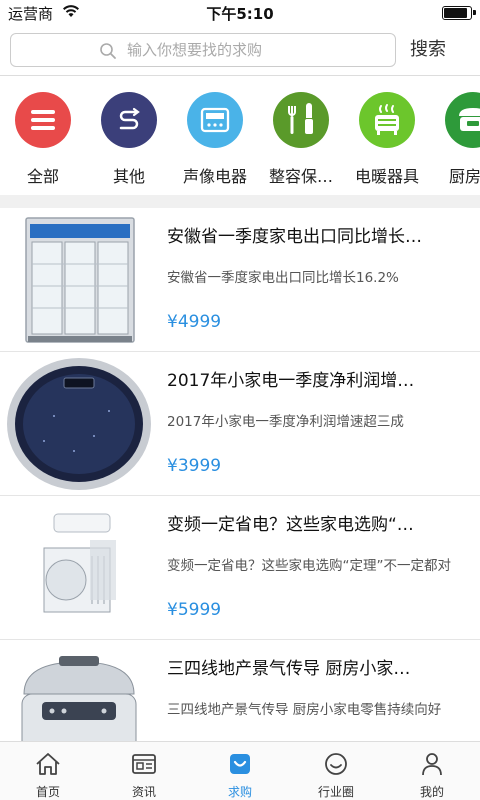 This screenshot has width=480, height=800. I want to click on tab-label: 首页, so click(47, 792).